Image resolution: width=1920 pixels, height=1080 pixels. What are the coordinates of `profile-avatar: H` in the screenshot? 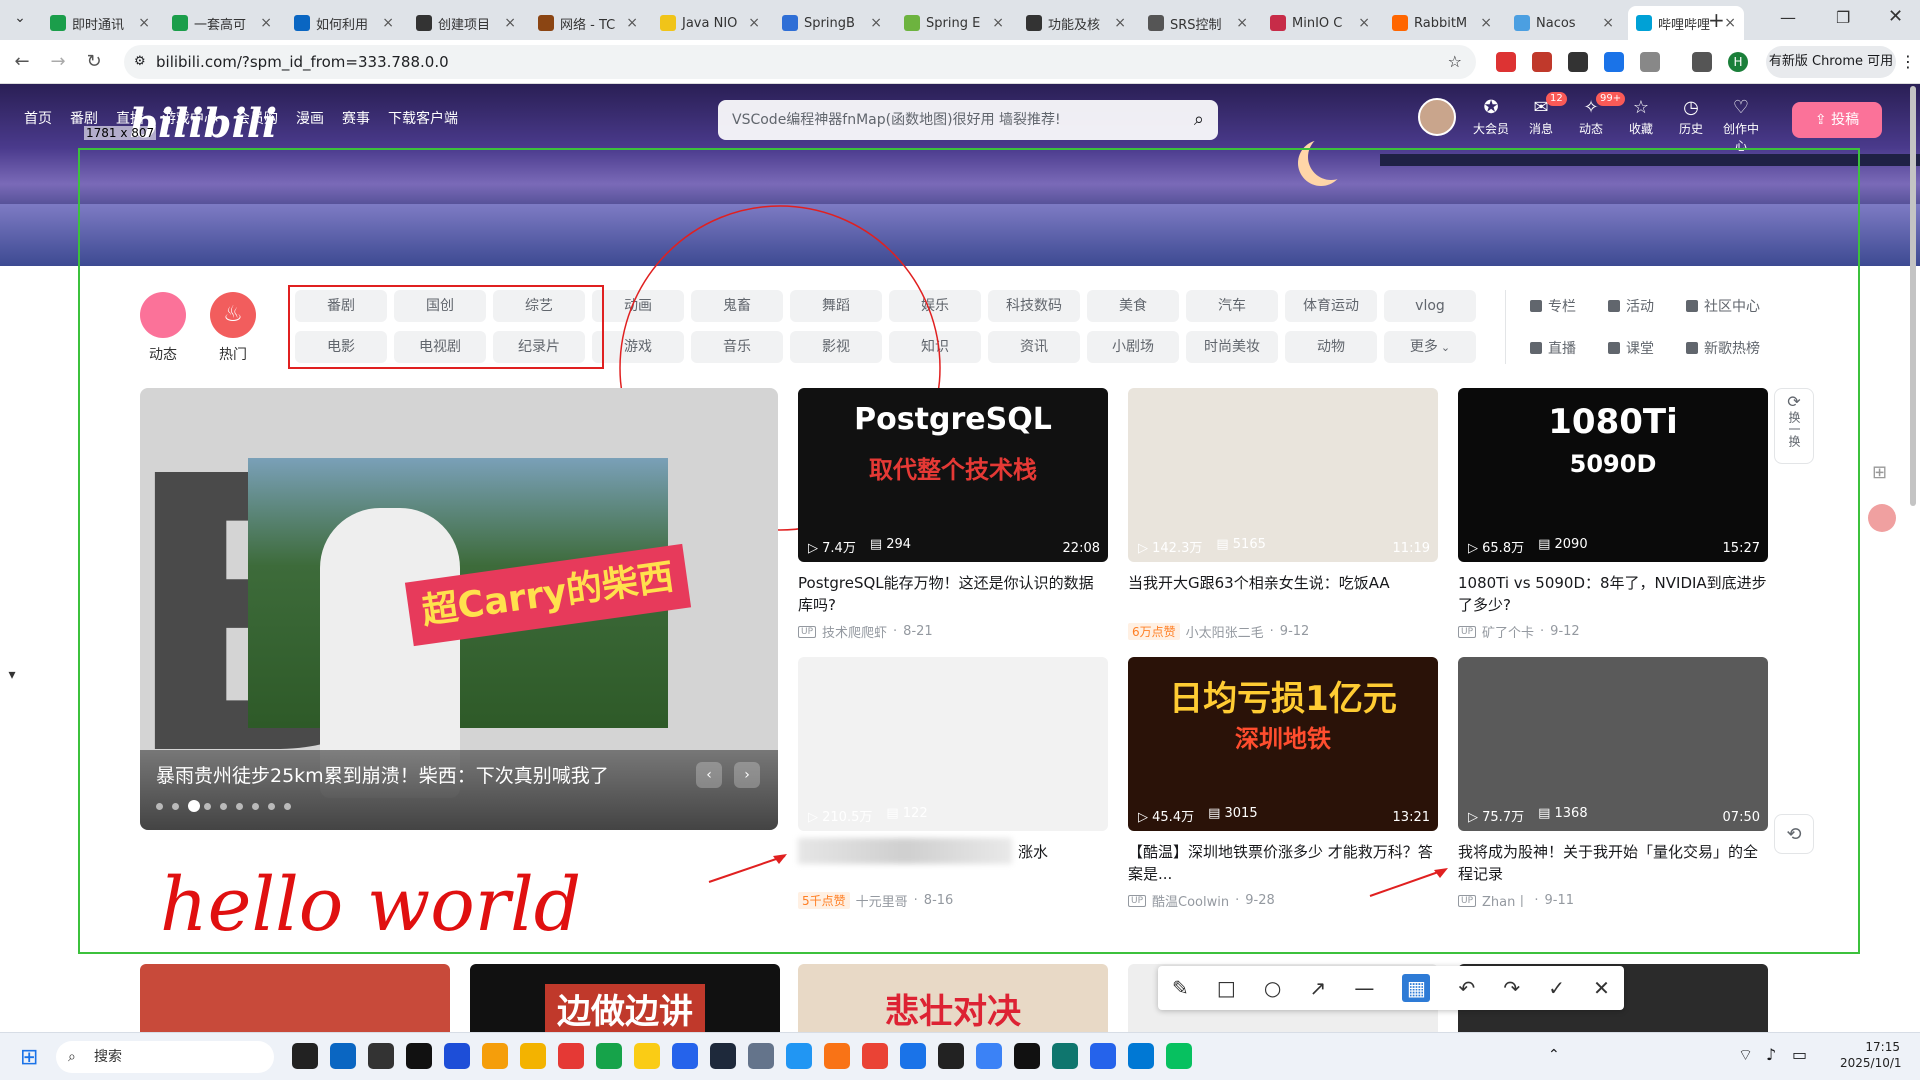 It's located at (1738, 62).